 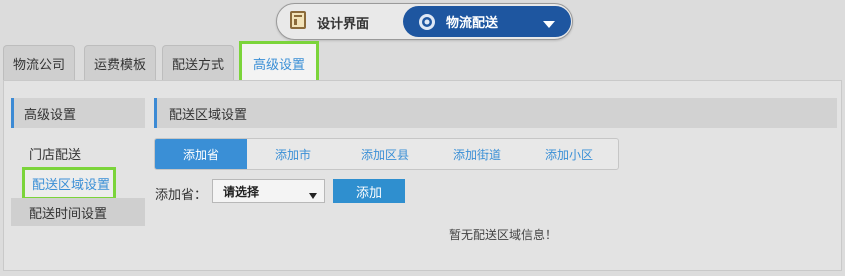 I want to click on tab-delivery-method: 配送方式, so click(x=198, y=63).